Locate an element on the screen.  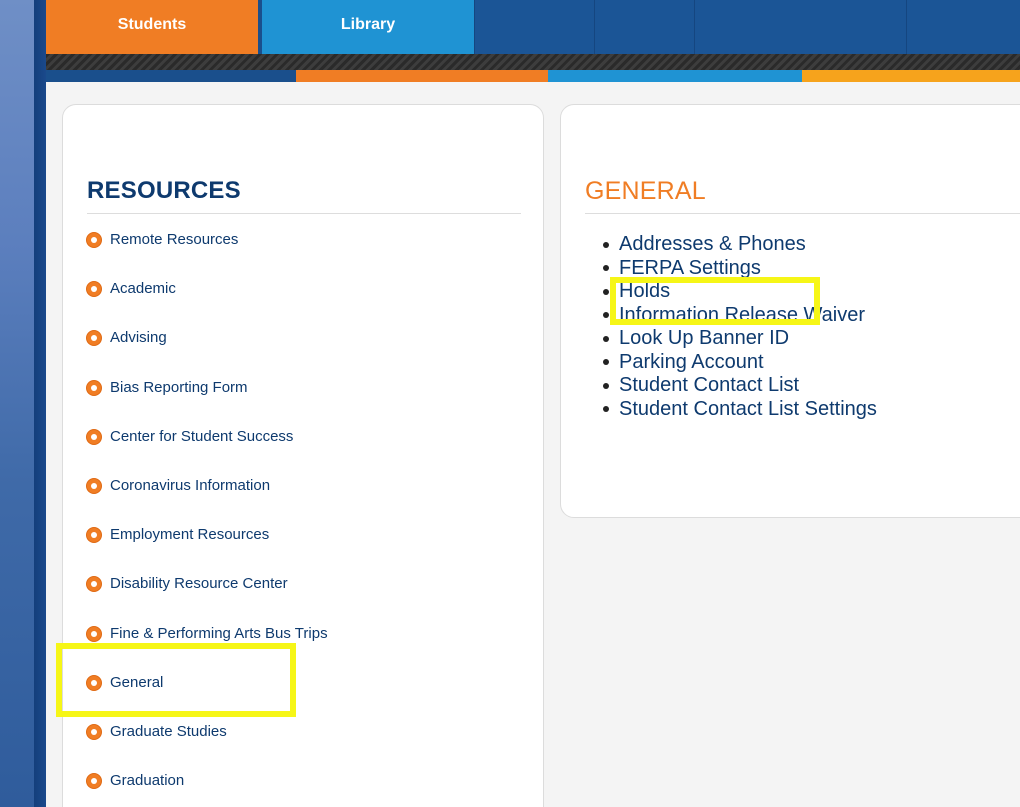
top-navigation: Students Library is located at coordinates (533, 29).